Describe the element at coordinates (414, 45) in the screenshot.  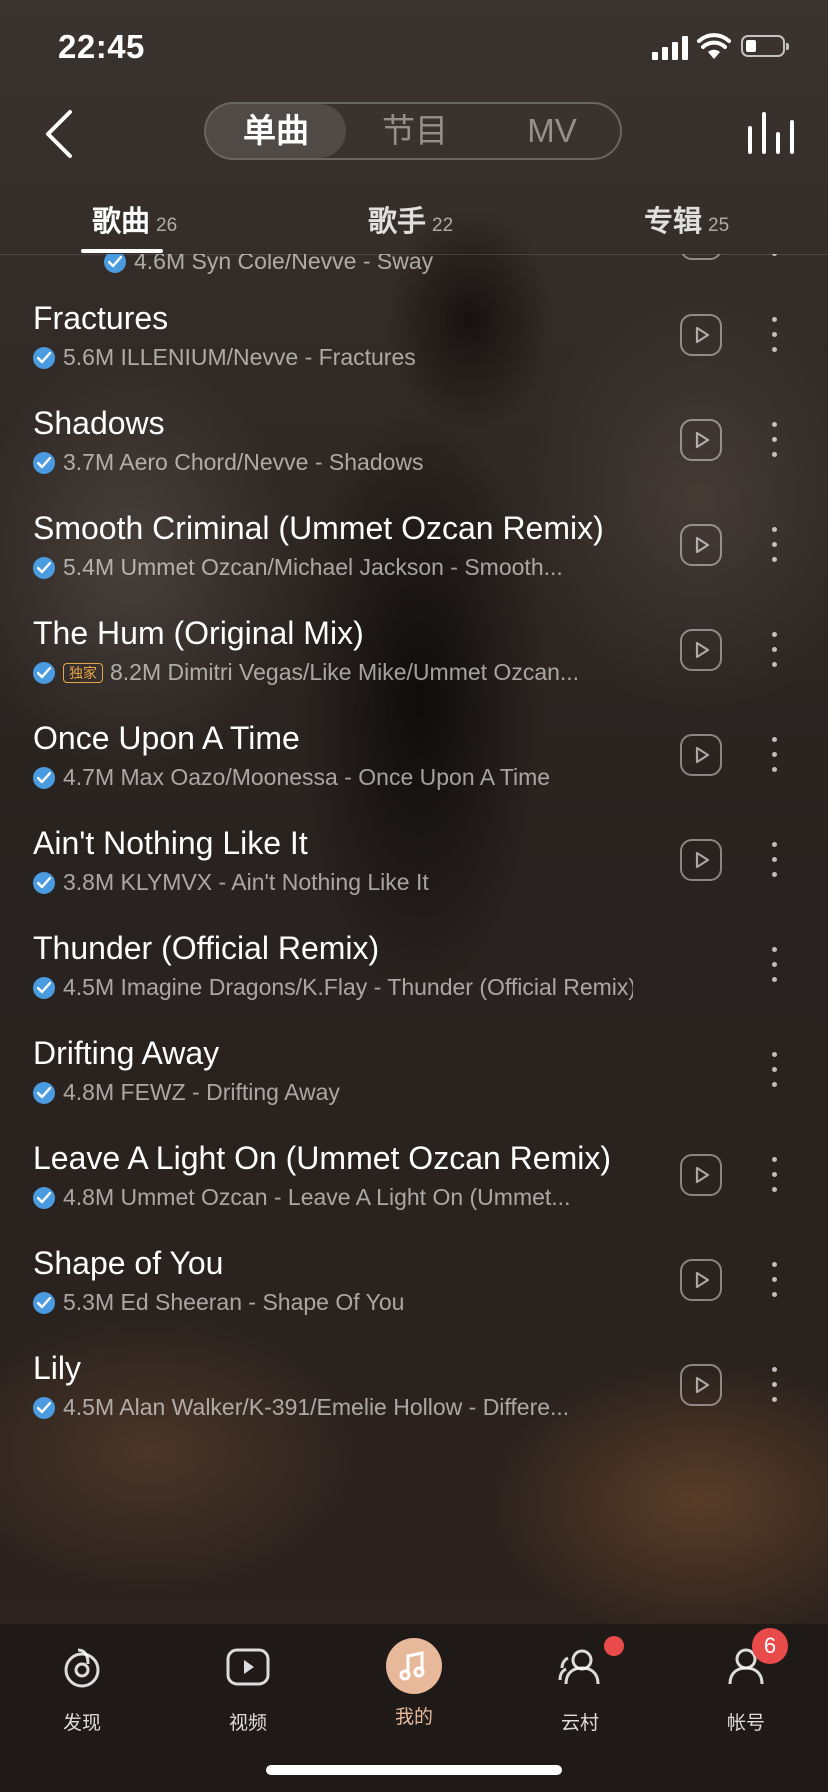
I see `status-bar: 22:45` at that location.